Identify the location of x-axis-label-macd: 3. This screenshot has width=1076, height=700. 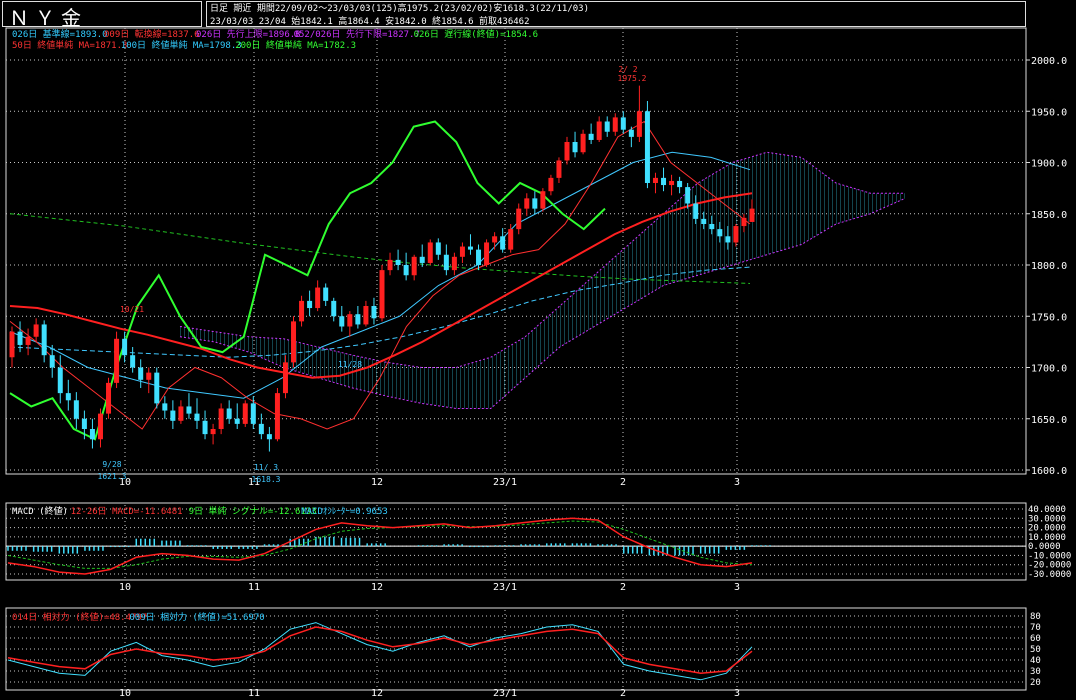
(737, 587).